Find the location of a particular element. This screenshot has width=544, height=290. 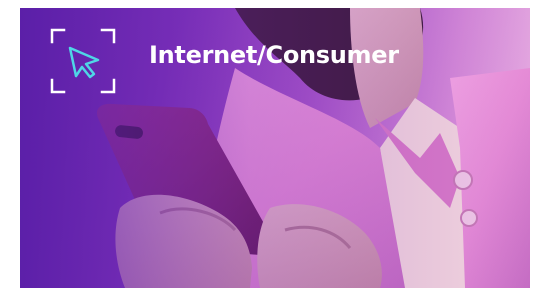

cursor-arrow-icon is located at coordinates (84, 62).